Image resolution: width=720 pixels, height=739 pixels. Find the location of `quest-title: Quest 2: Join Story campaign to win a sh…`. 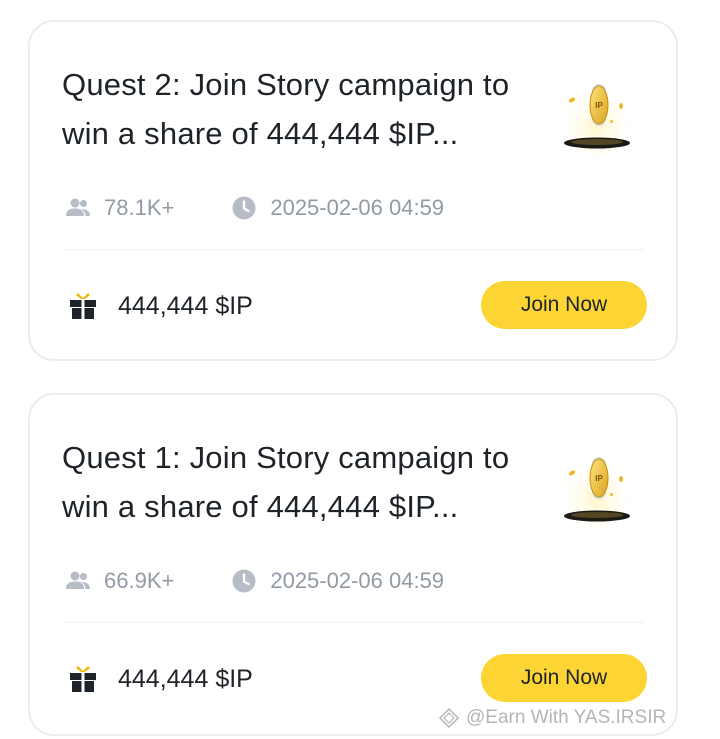

quest-title: Quest 2: Join Story campaign to win a sh… is located at coordinates (286, 109).